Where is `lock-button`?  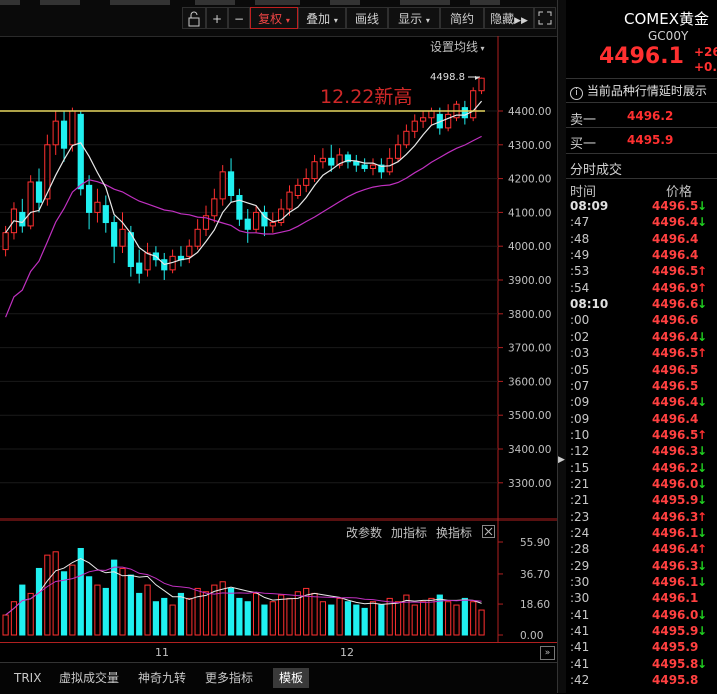
lock-button is located at coordinates (194, 18).